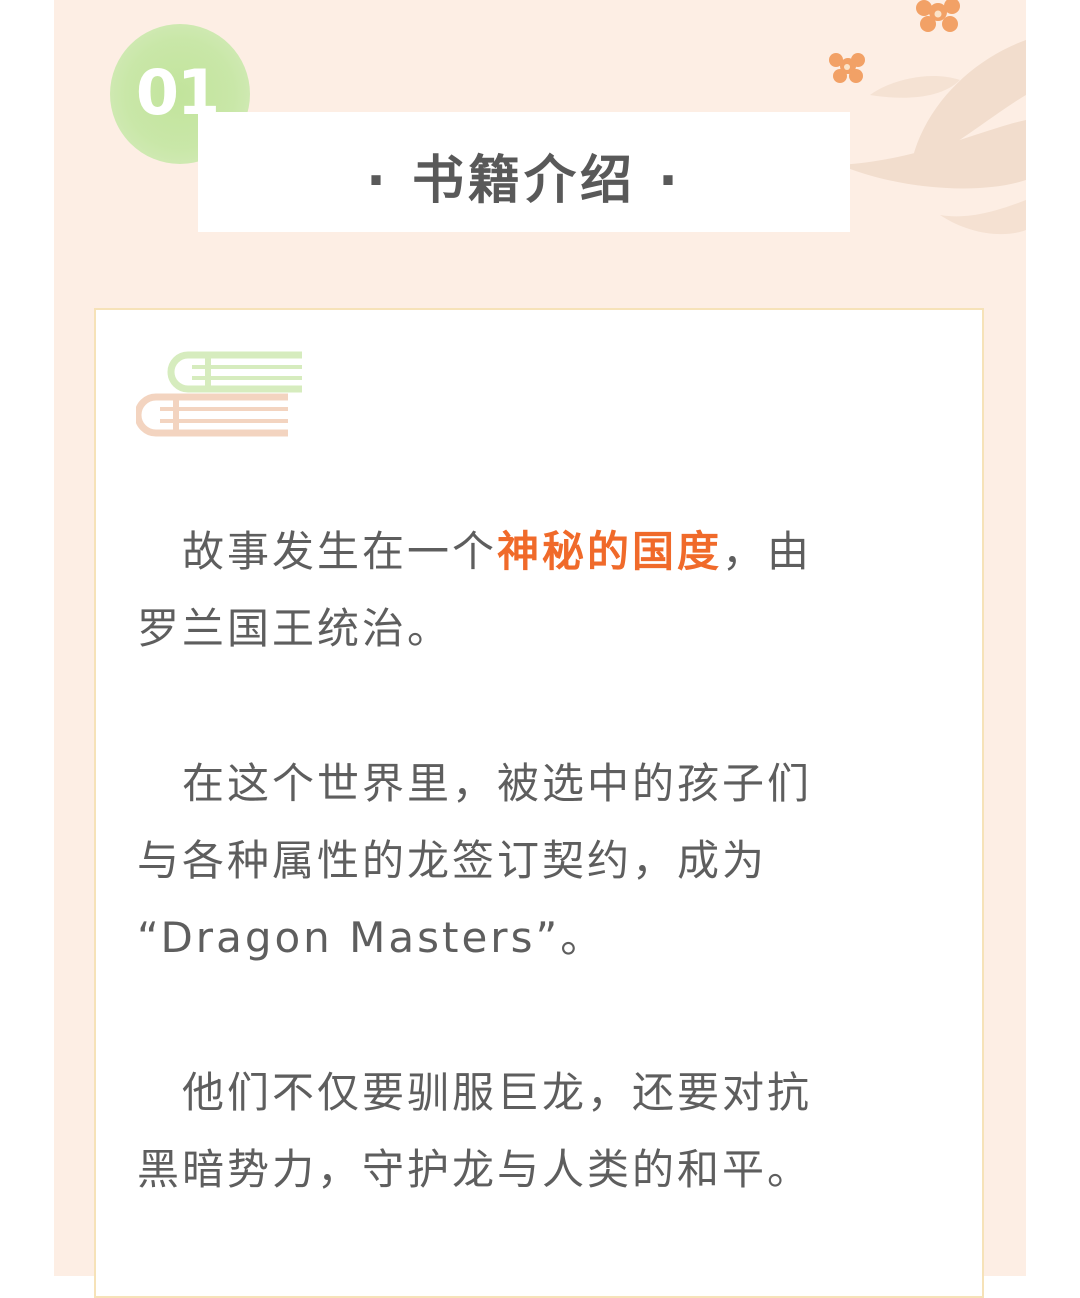 The width and height of the screenshot is (1080, 1298). What do you see at coordinates (212, 415) in the screenshot?
I see `book-bottom` at bounding box center [212, 415].